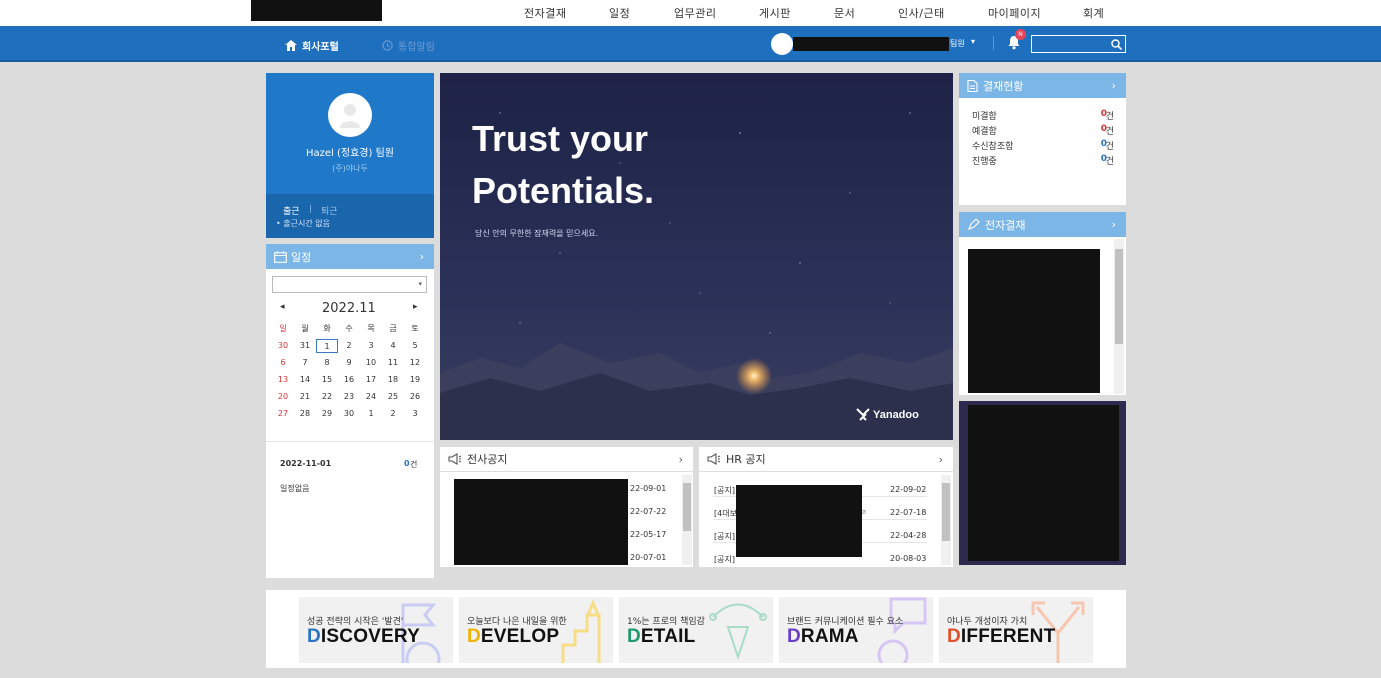 The image size is (1381, 678). What do you see at coordinates (316, 10) in the screenshot?
I see `company-logo-redacted` at bounding box center [316, 10].